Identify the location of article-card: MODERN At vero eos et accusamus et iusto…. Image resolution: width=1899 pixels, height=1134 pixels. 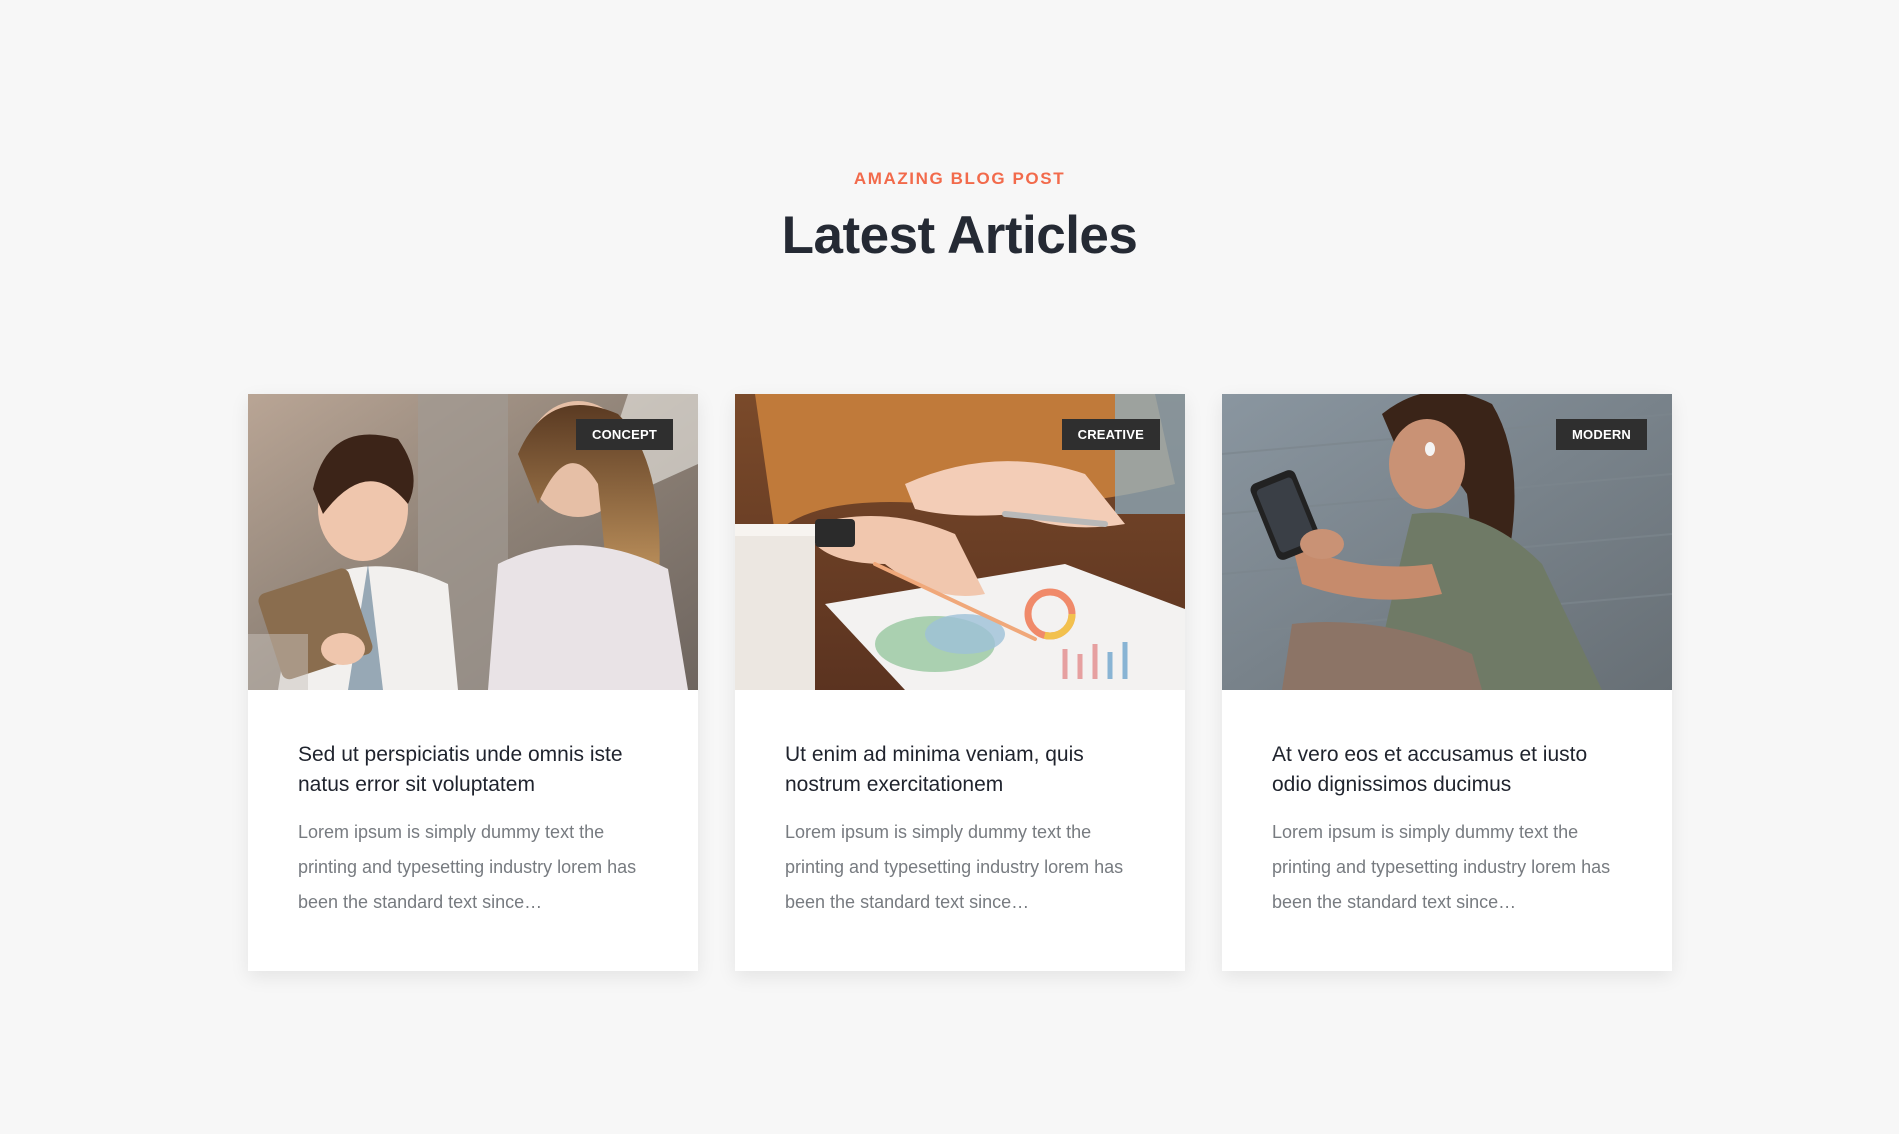
(1447, 682).